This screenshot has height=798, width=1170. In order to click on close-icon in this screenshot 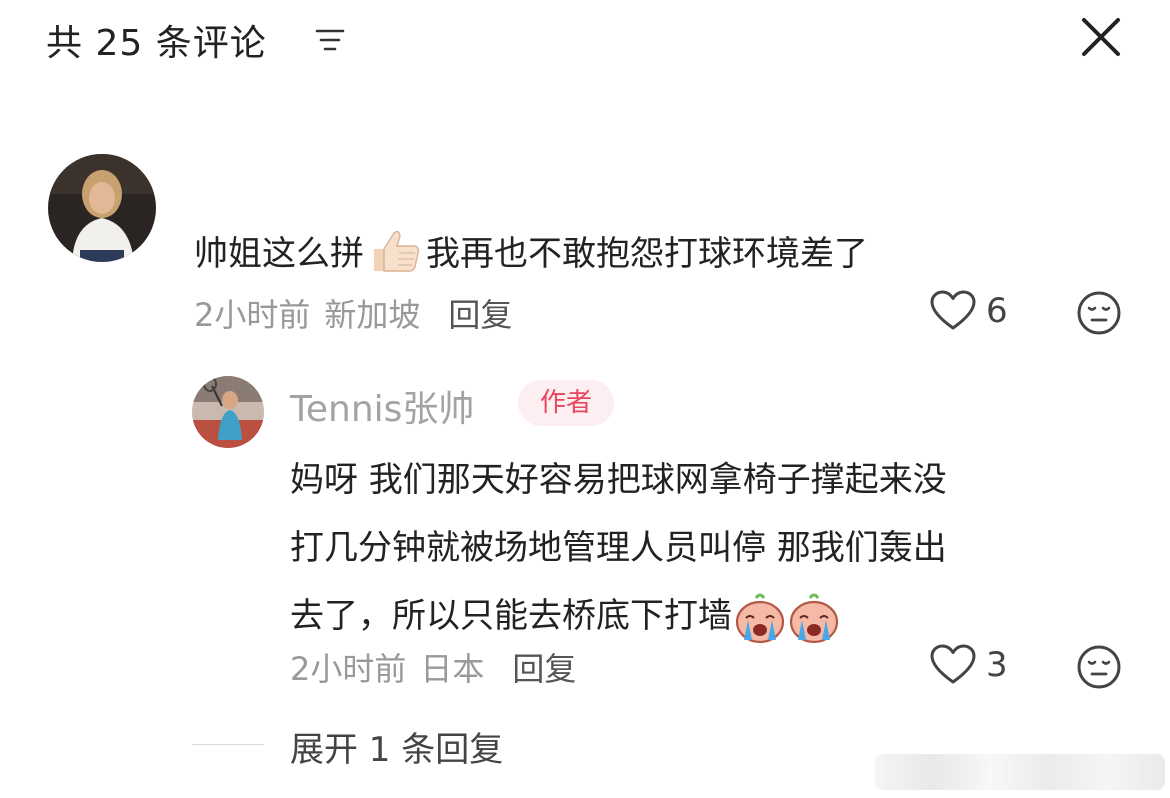, I will do `click(1101, 37)`.